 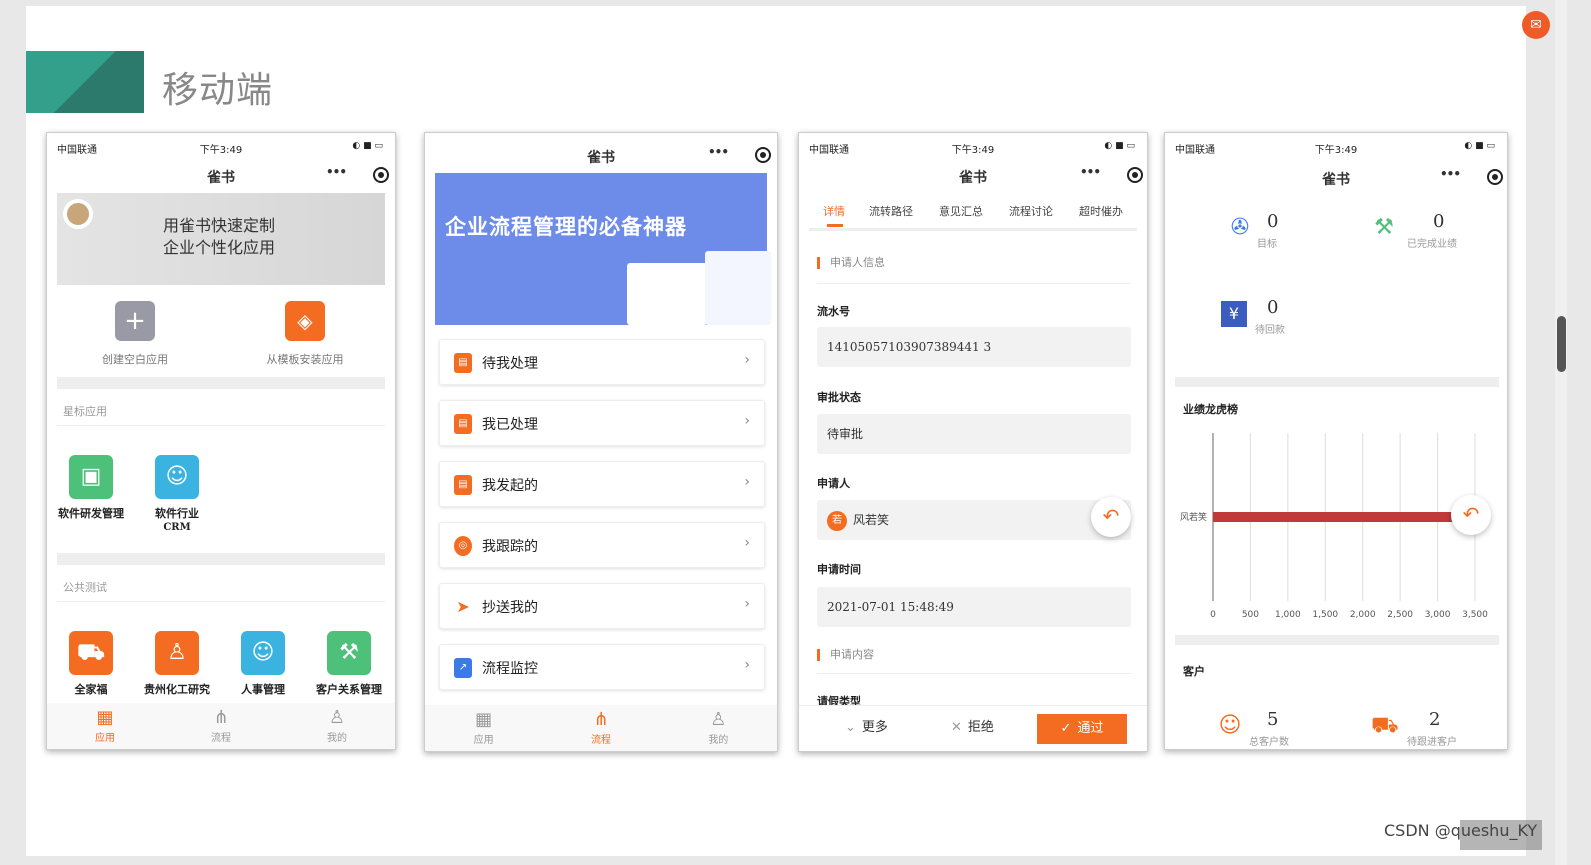 I want to click on serial-field: 14105057103907389441 3, so click(x=974, y=347).